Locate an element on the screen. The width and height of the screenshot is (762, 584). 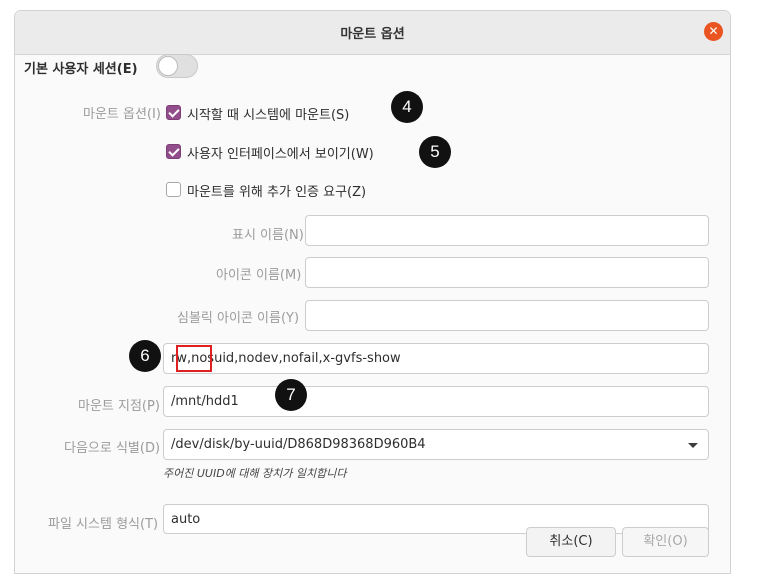
mount-options-input: rw,nosuid,nodev,nofail,x-gvfs-show is located at coordinates (436, 358).